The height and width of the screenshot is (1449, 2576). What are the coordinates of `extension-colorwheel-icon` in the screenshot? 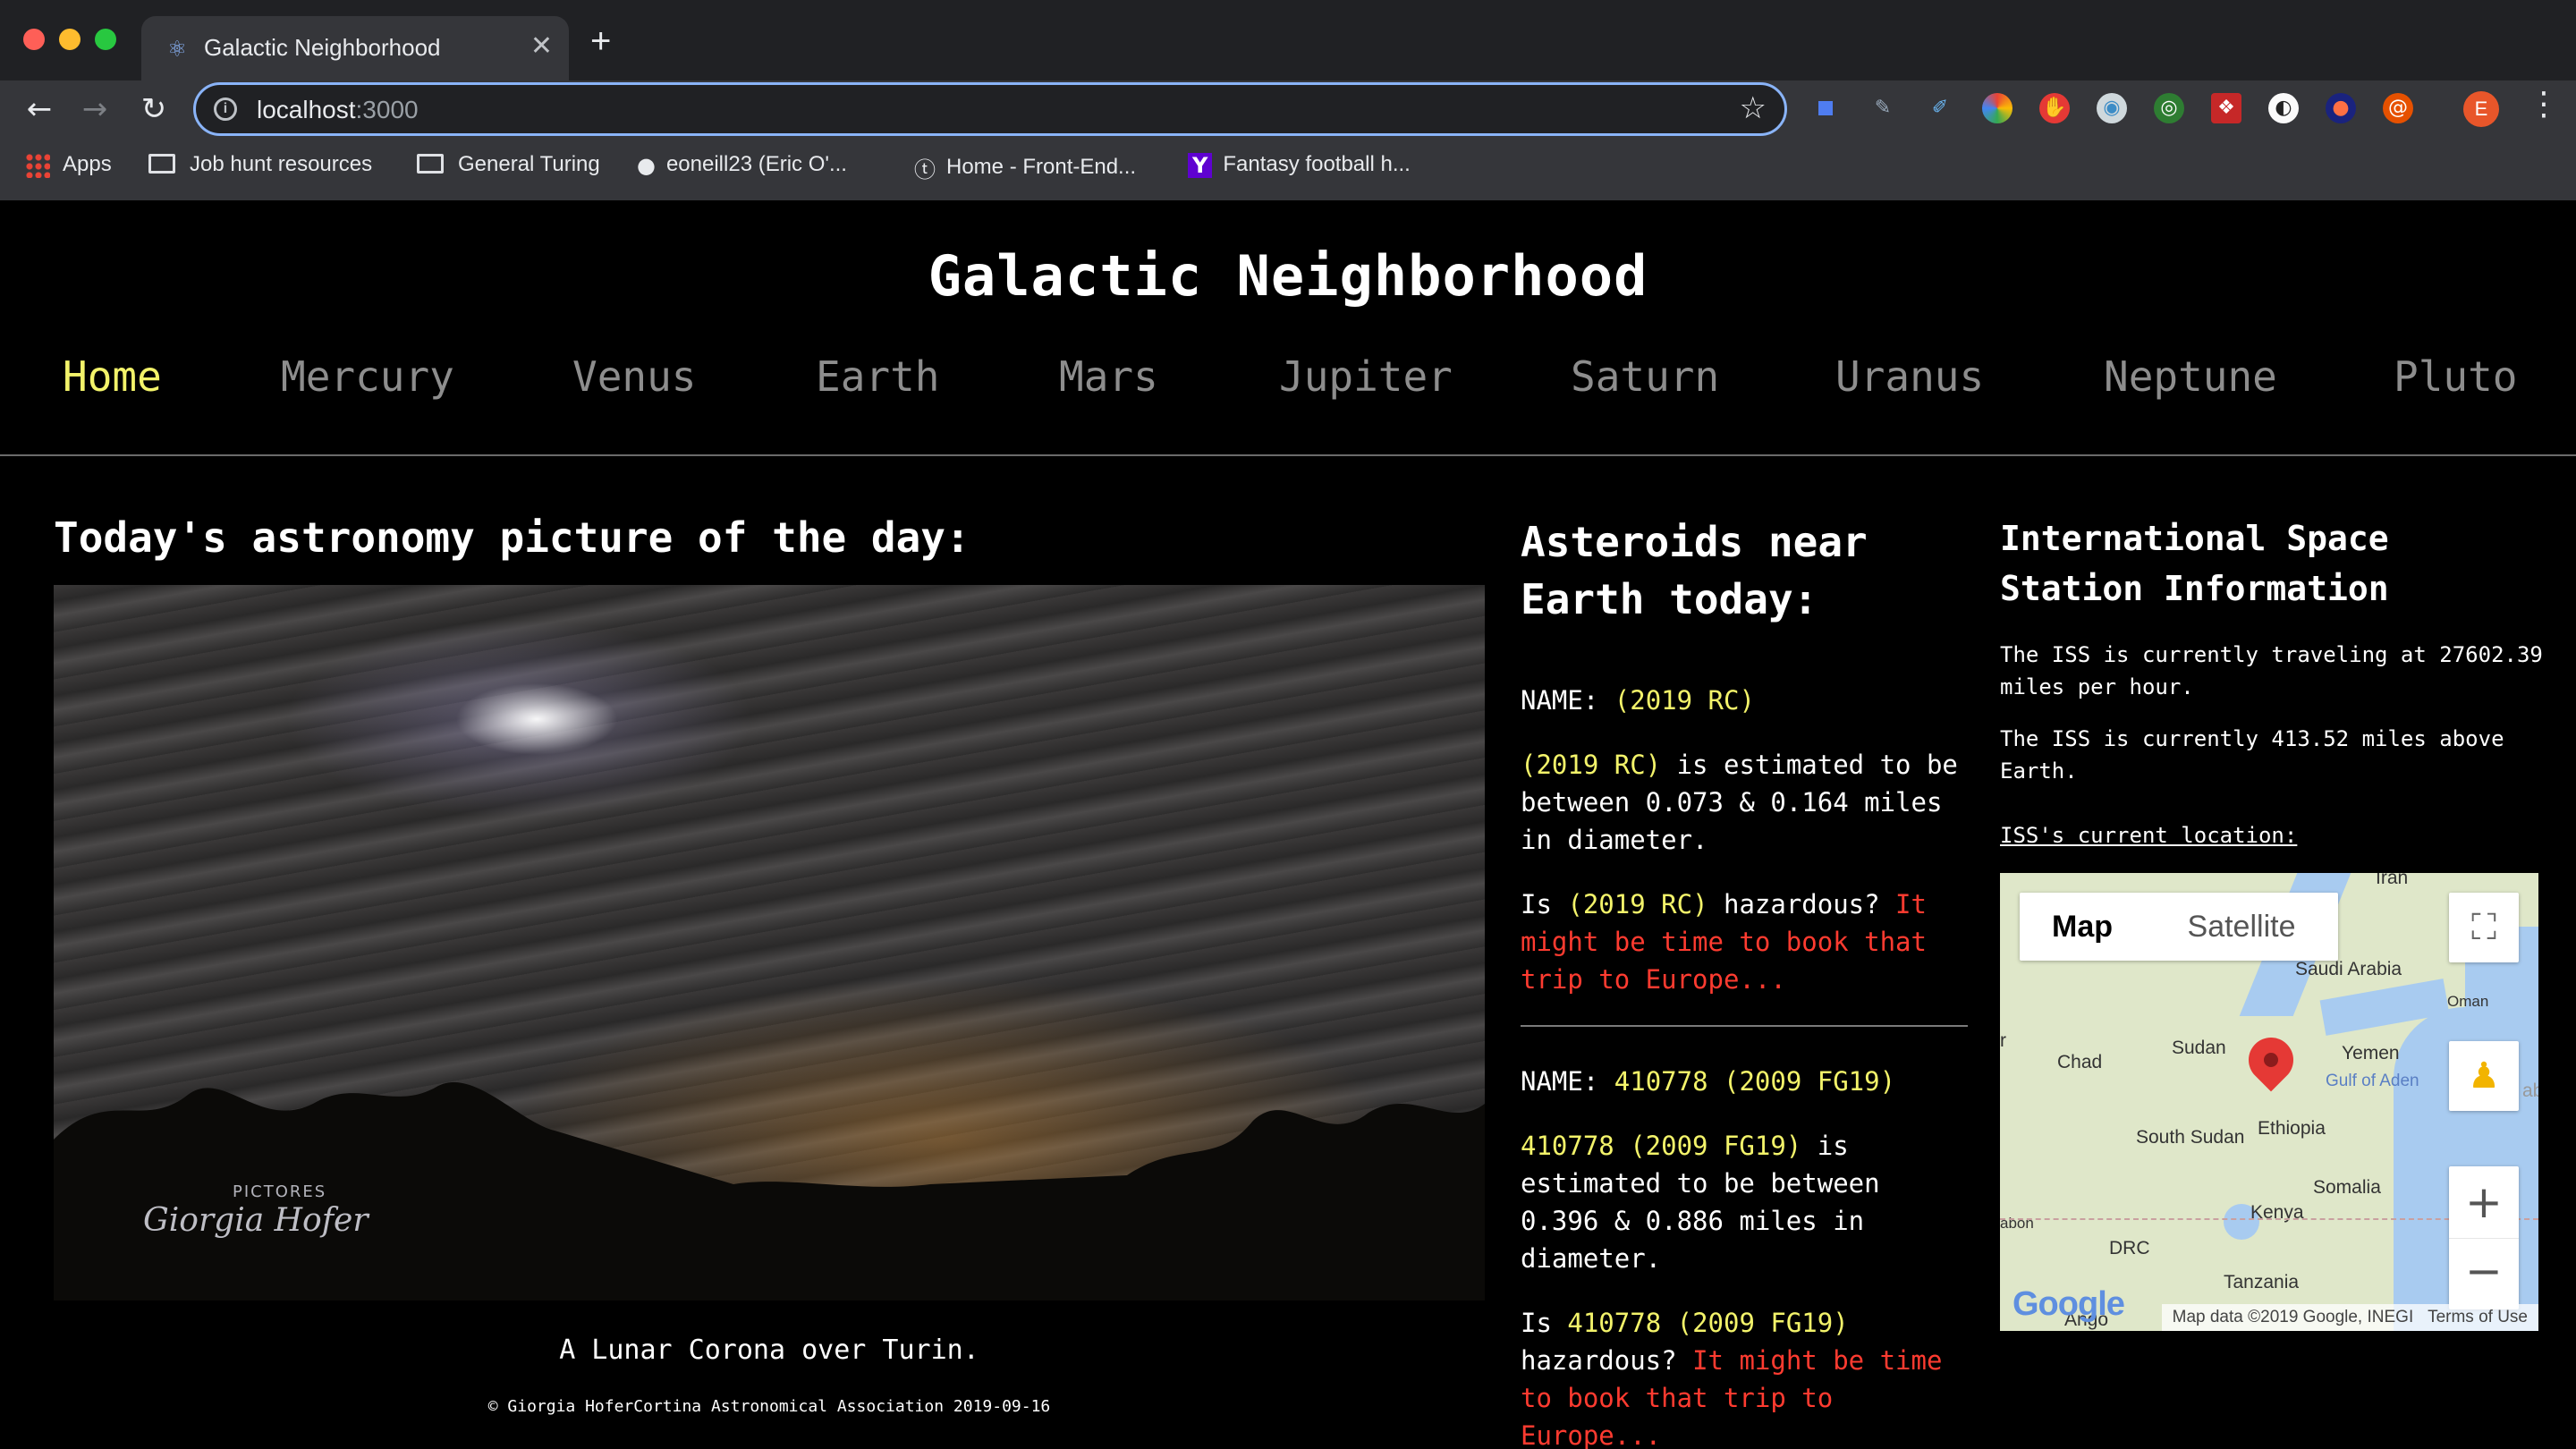 It's located at (1997, 108).